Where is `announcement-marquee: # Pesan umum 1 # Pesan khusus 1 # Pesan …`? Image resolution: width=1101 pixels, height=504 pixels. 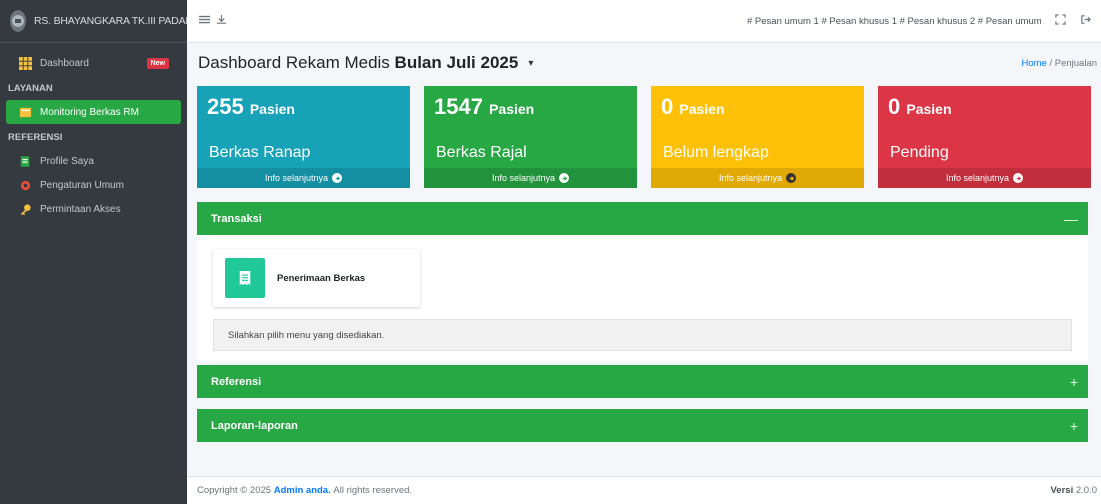
announcement-marquee: # Pesan umum 1 # Pesan khusus 1 # Pesan … is located at coordinates (896, 21).